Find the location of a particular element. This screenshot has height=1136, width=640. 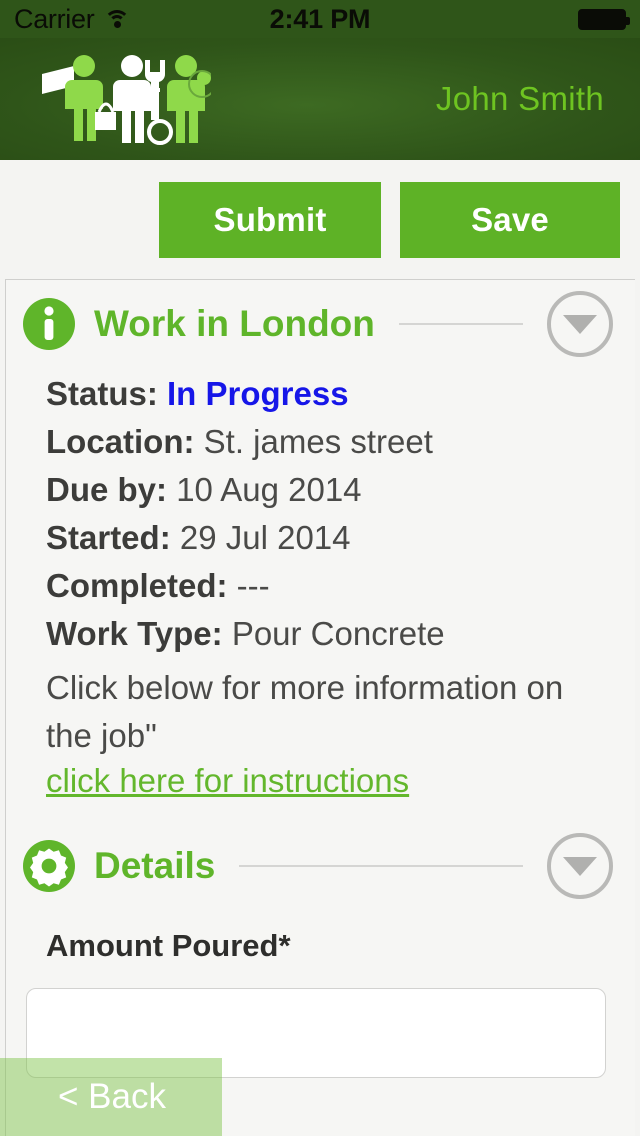

info-value: St. james street is located at coordinates (318, 441).